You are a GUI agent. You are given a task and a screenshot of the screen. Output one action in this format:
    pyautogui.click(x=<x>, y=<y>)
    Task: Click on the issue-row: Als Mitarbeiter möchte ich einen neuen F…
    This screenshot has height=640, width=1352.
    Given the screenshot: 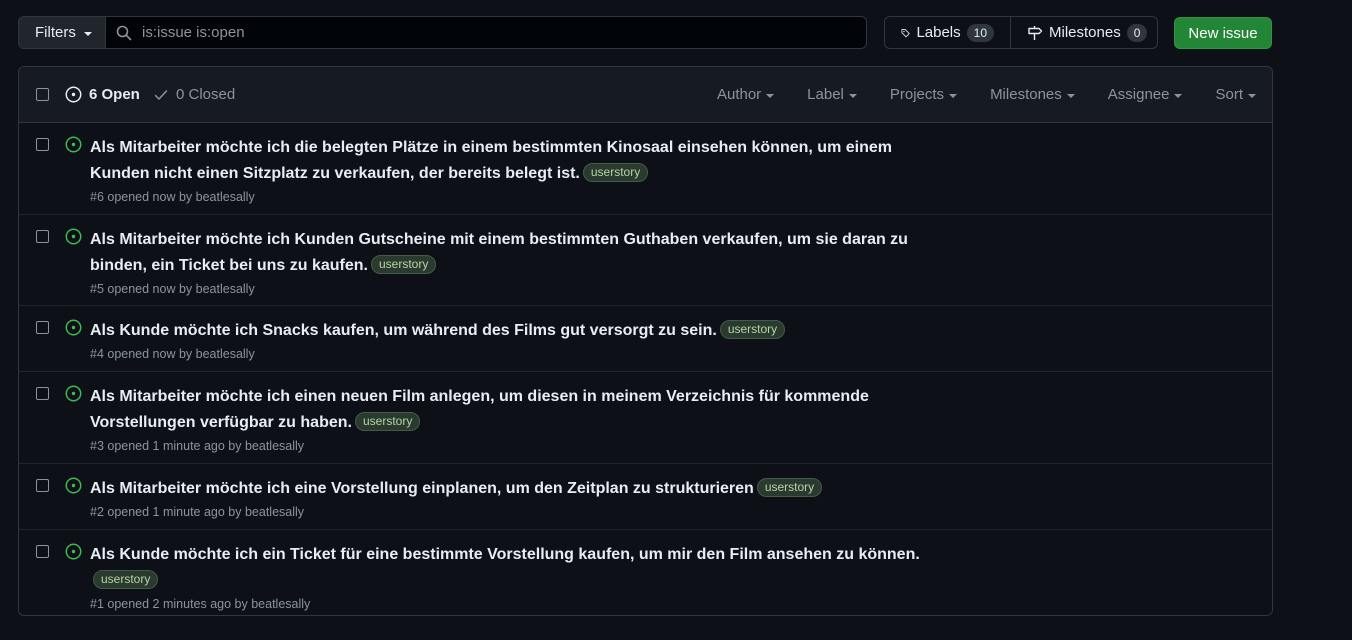 What is the action you would take?
    pyautogui.click(x=645, y=418)
    